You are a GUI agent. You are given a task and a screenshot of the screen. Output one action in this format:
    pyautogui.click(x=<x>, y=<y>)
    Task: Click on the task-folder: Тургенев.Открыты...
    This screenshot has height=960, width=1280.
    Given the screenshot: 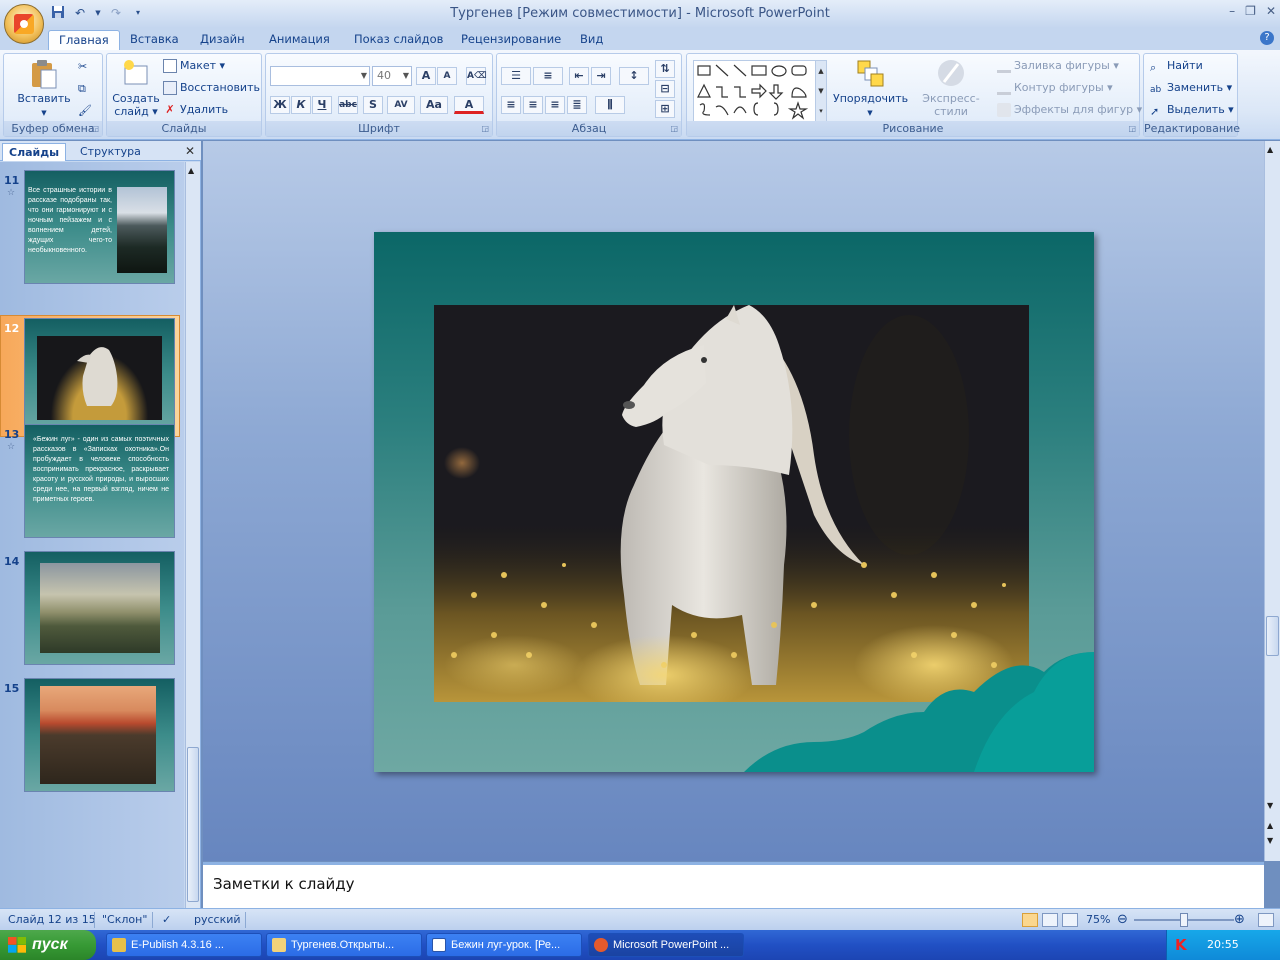 What is the action you would take?
    pyautogui.click(x=344, y=945)
    